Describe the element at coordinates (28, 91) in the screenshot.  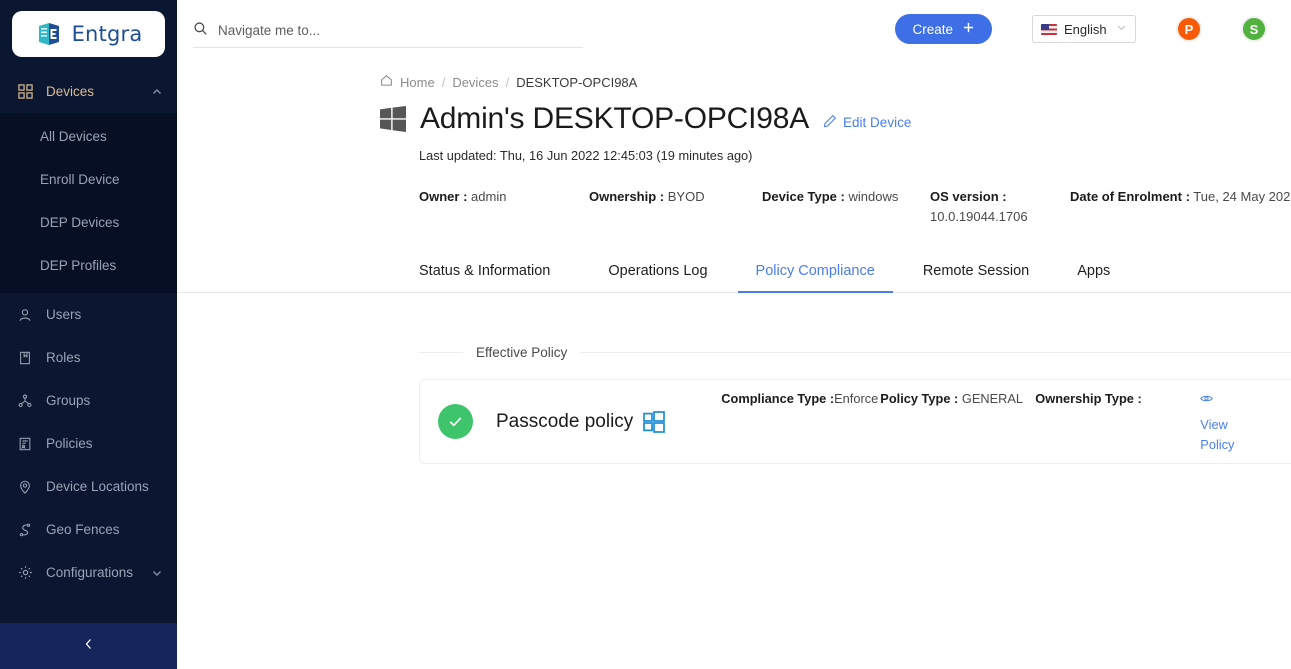
I see `grid-icon` at that location.